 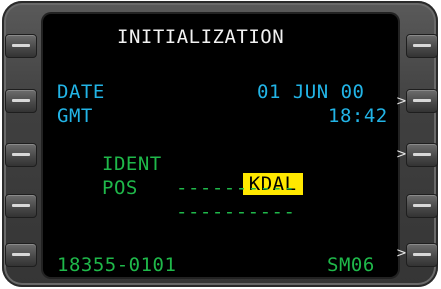 I want to click on line-select-key-l5, so click(x=21, y=255).